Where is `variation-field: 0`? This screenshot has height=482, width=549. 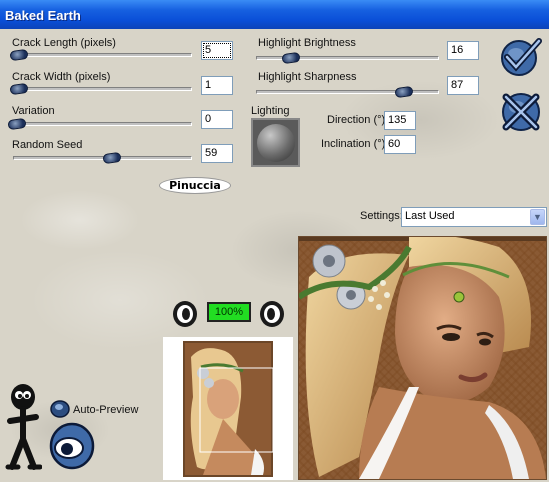 variation-field: 0 is located at coordinates (217, 119).